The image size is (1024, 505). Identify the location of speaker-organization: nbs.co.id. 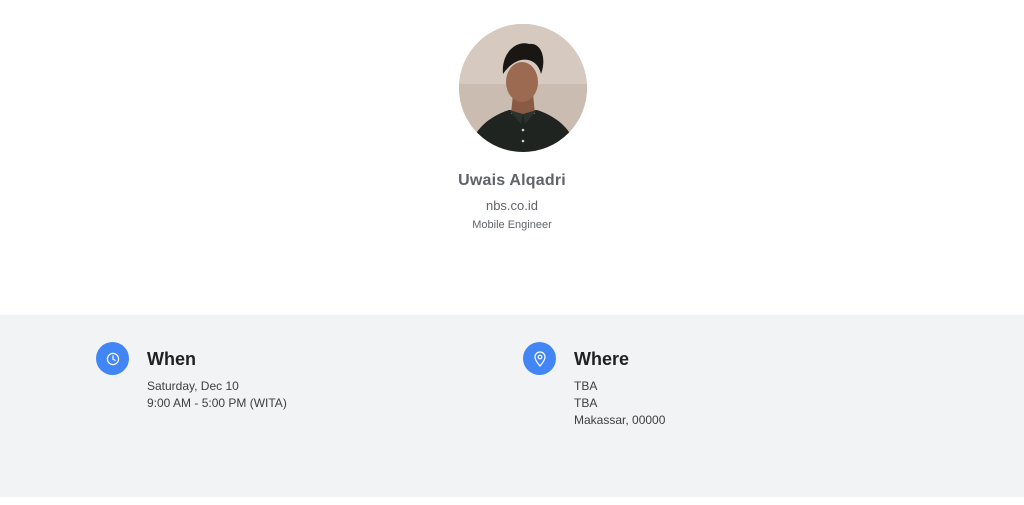
(512, 205).